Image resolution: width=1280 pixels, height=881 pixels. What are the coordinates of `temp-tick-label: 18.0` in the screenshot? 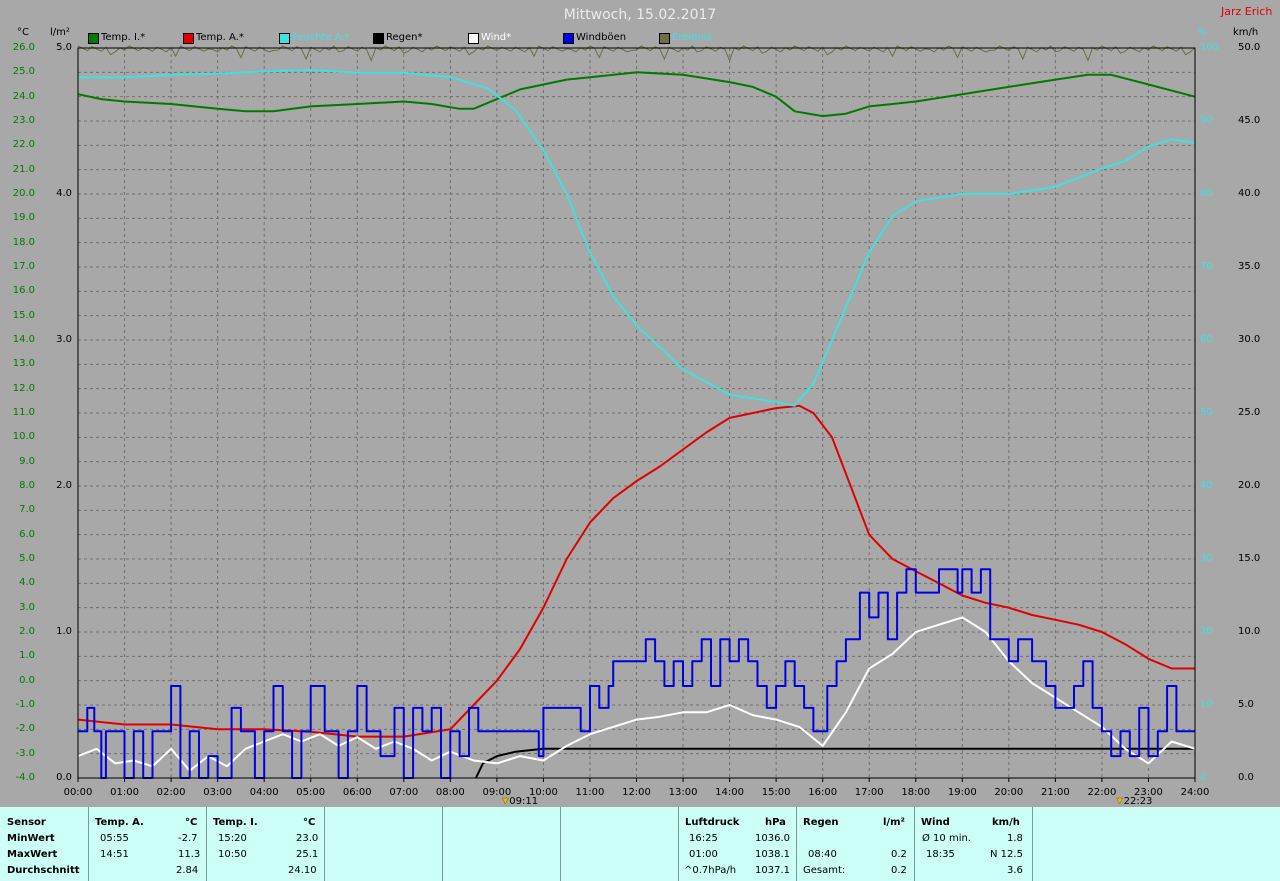 It's located at (23, 242).